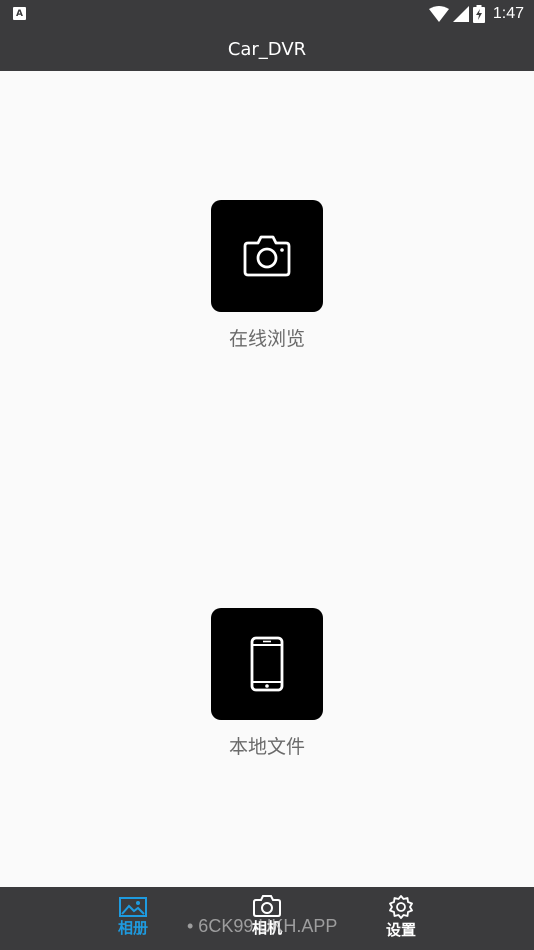 The height and width of the screenshot is (950, 534). I want to click on gear-icon, so click(401, 907).